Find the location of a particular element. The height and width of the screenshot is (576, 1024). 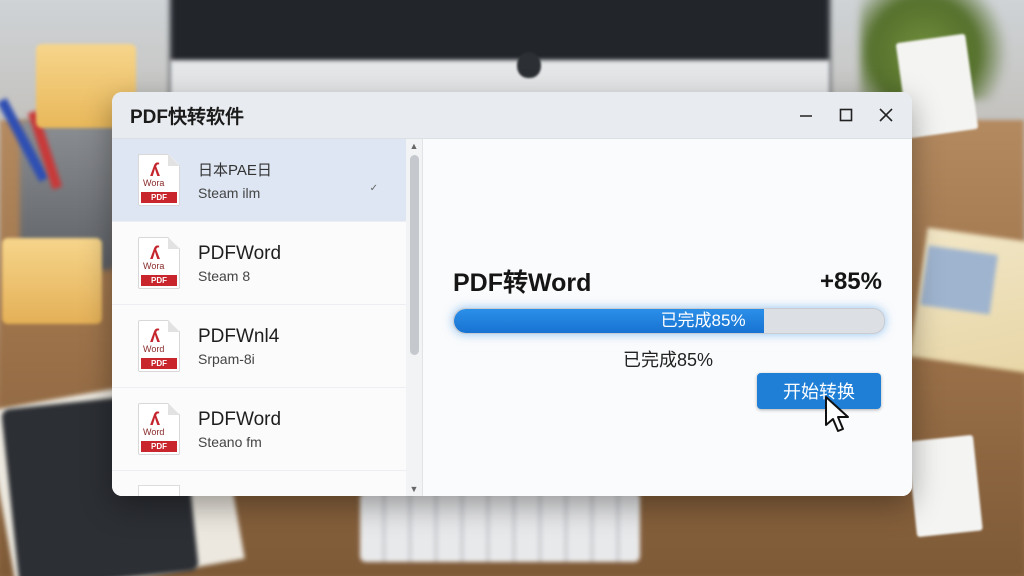

file-subtitle: Srpam-8i is located at coordinates (226, 359).